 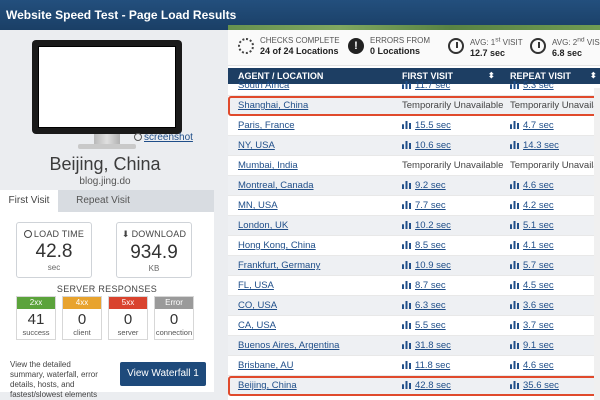 I want to click on location-link: Brisbane, AU, so click(x=265, y=365).